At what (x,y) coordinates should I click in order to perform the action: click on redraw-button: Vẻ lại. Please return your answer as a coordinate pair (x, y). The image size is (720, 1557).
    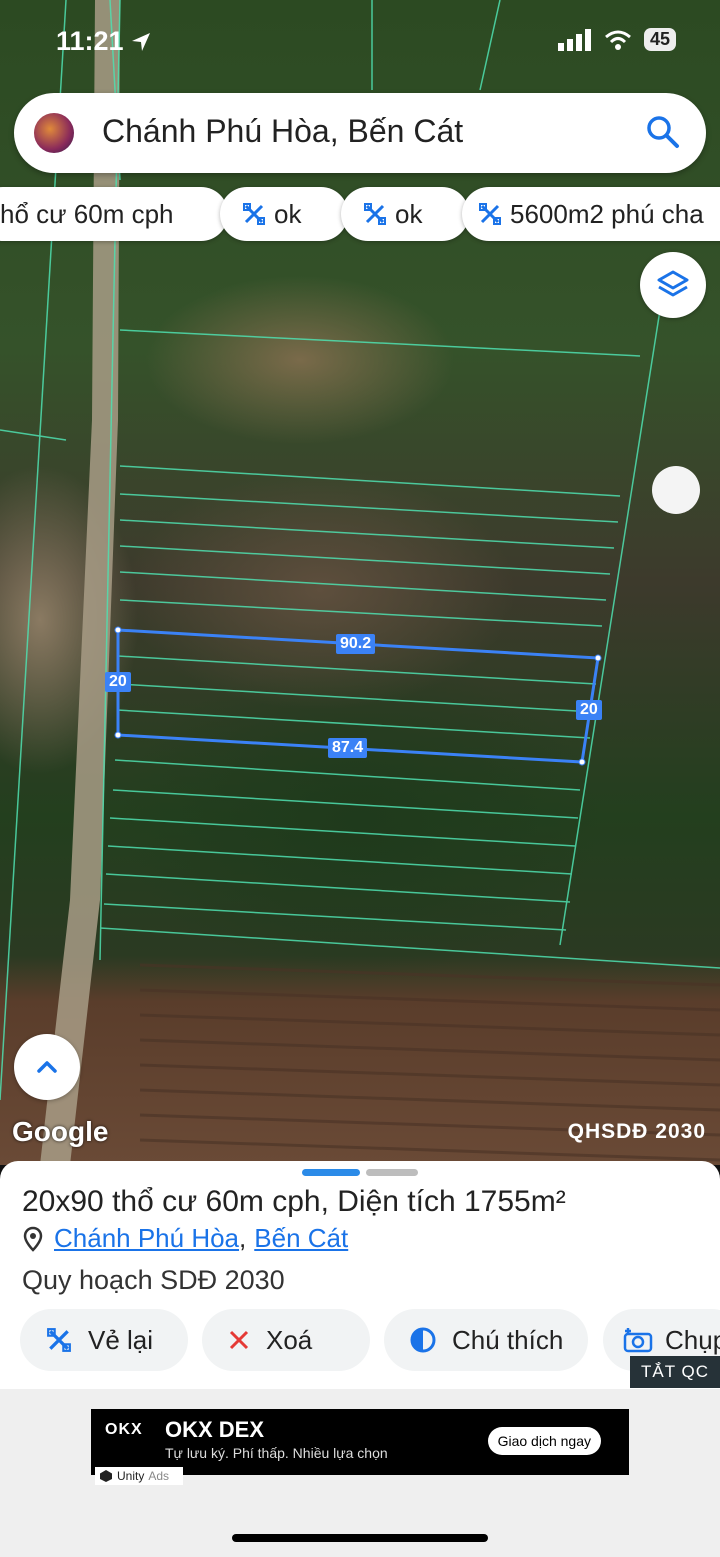
    Looking at the image, I should click on (104, 1340).